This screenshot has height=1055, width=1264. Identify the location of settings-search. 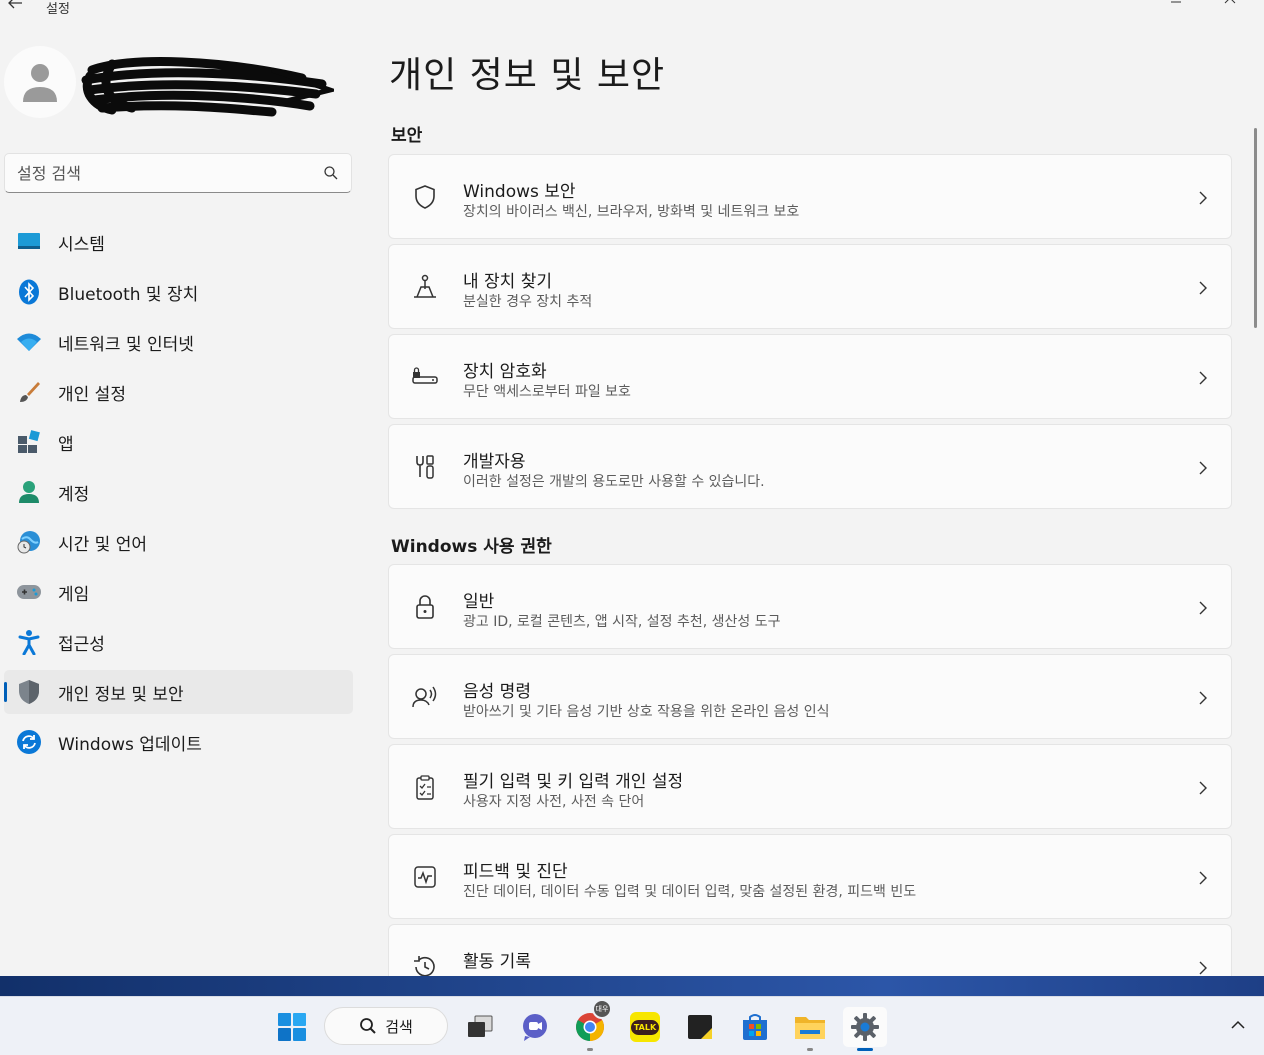
(178, 173).